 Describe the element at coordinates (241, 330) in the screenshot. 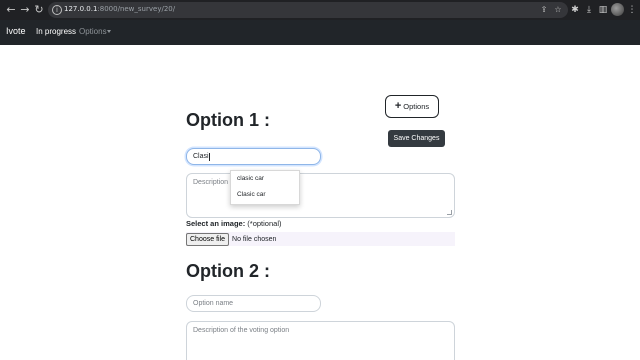

I see `option-2-description-placeholder: Description of the voting option` at that location.